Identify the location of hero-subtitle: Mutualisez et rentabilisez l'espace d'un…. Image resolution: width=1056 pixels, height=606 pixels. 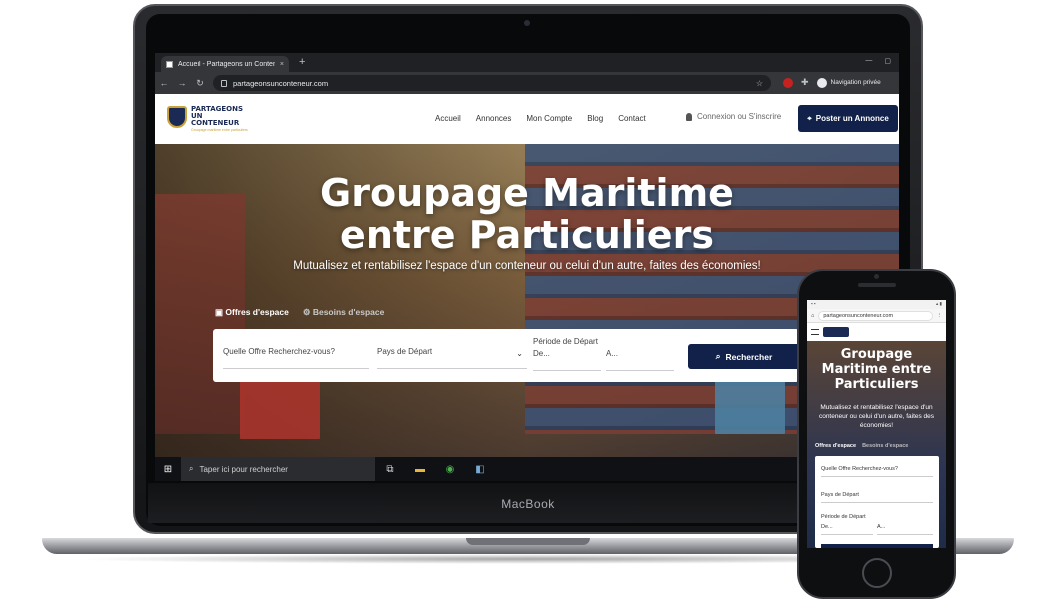
(527, 266).